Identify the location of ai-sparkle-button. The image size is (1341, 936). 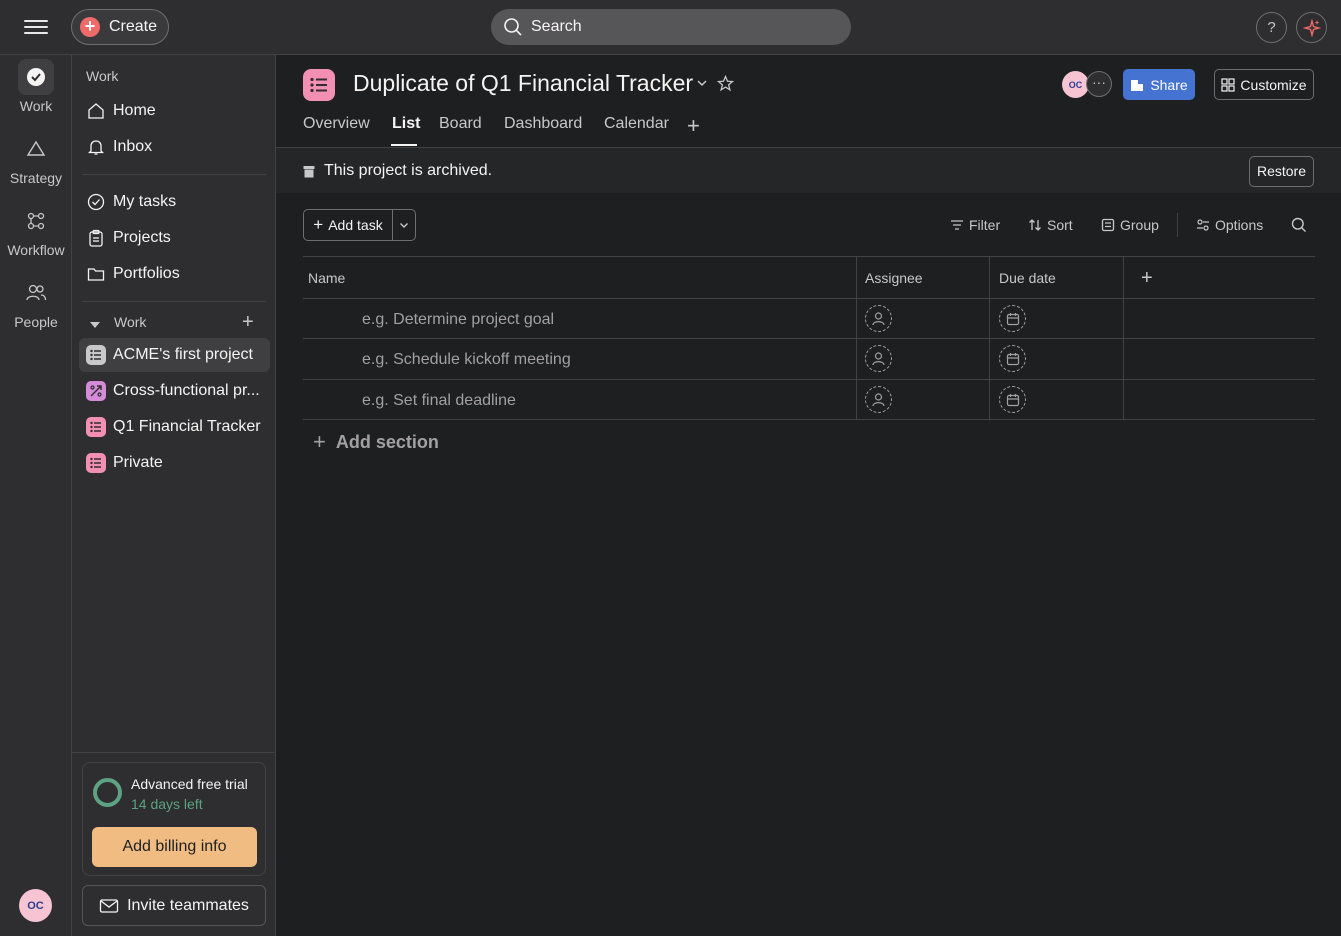
(1311, 27).